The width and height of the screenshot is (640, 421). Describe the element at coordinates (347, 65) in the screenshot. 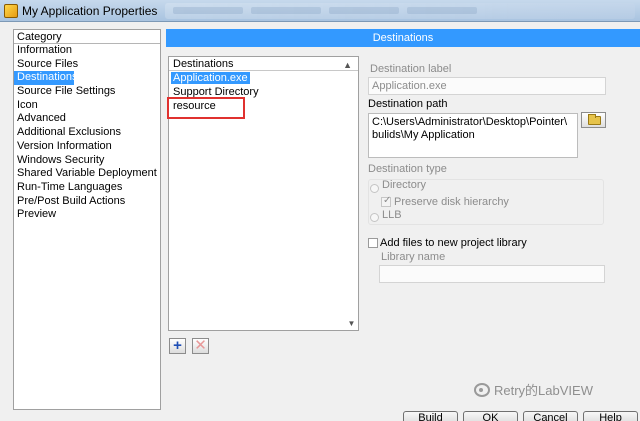

I see `scroll-up-icon: ▲` at that location.